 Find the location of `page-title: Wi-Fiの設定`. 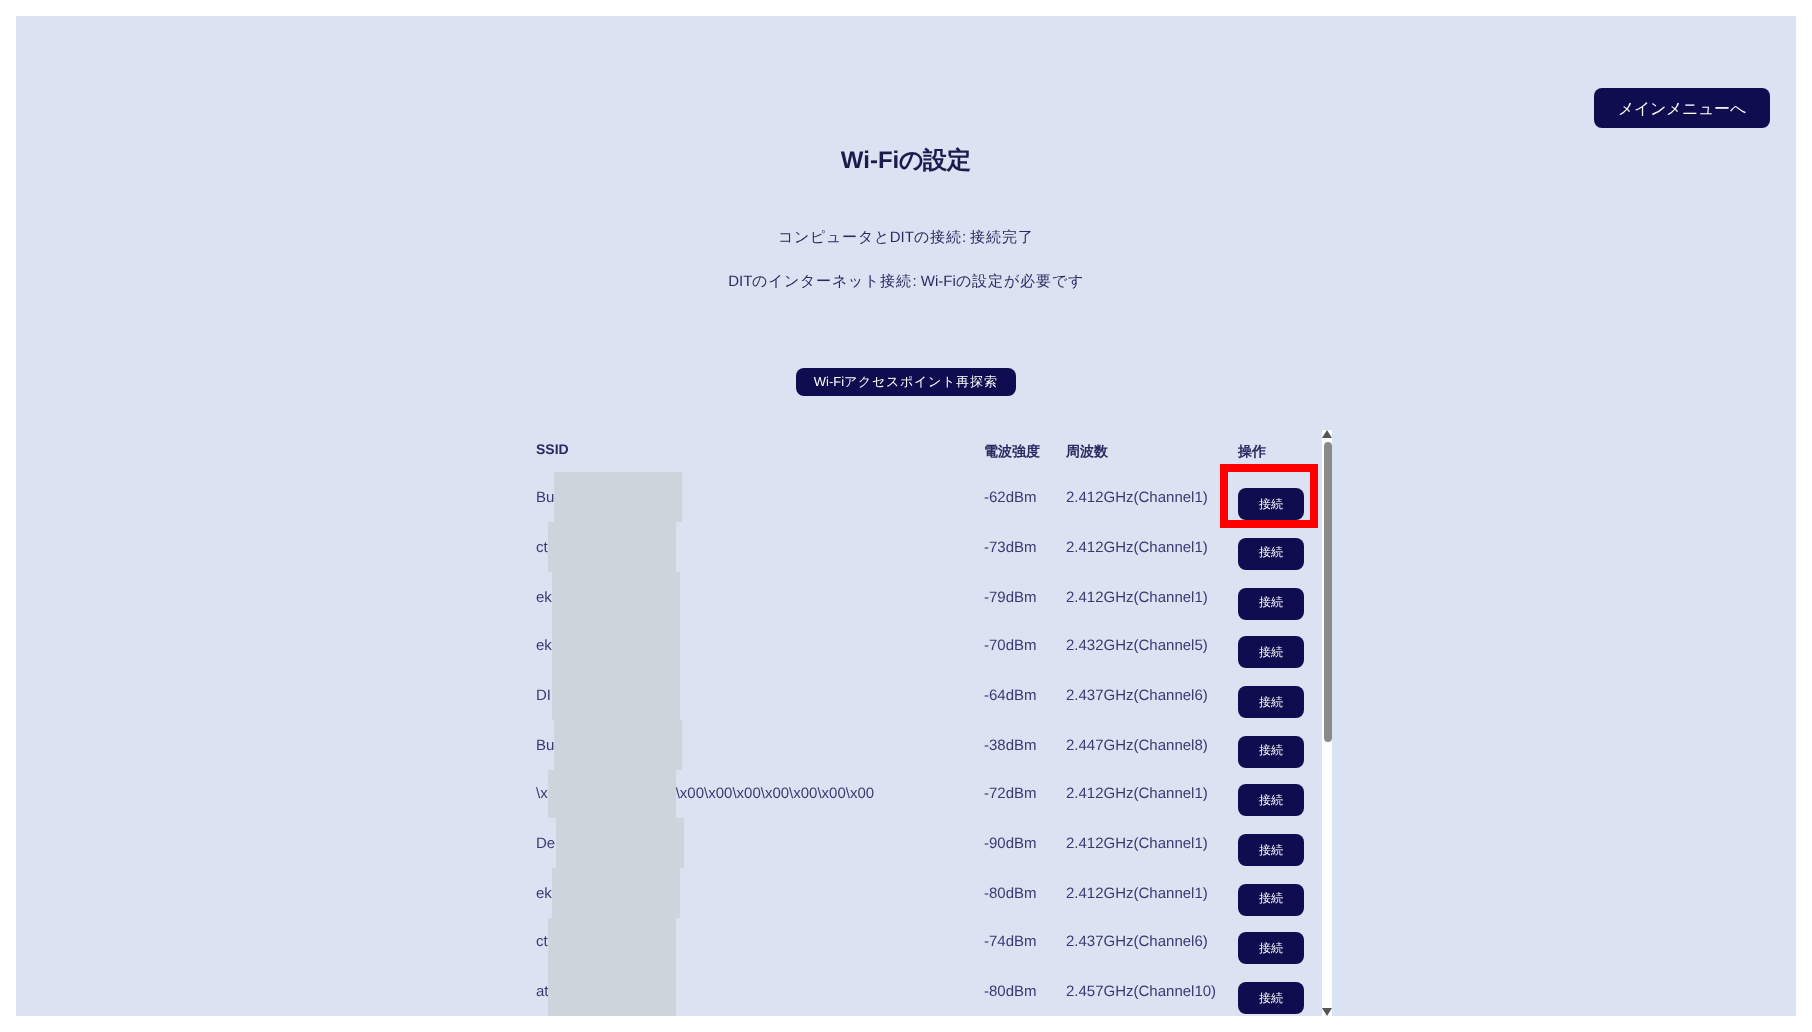

page-title: Wi-Fiの設定 is located at coordinates (906, 161).